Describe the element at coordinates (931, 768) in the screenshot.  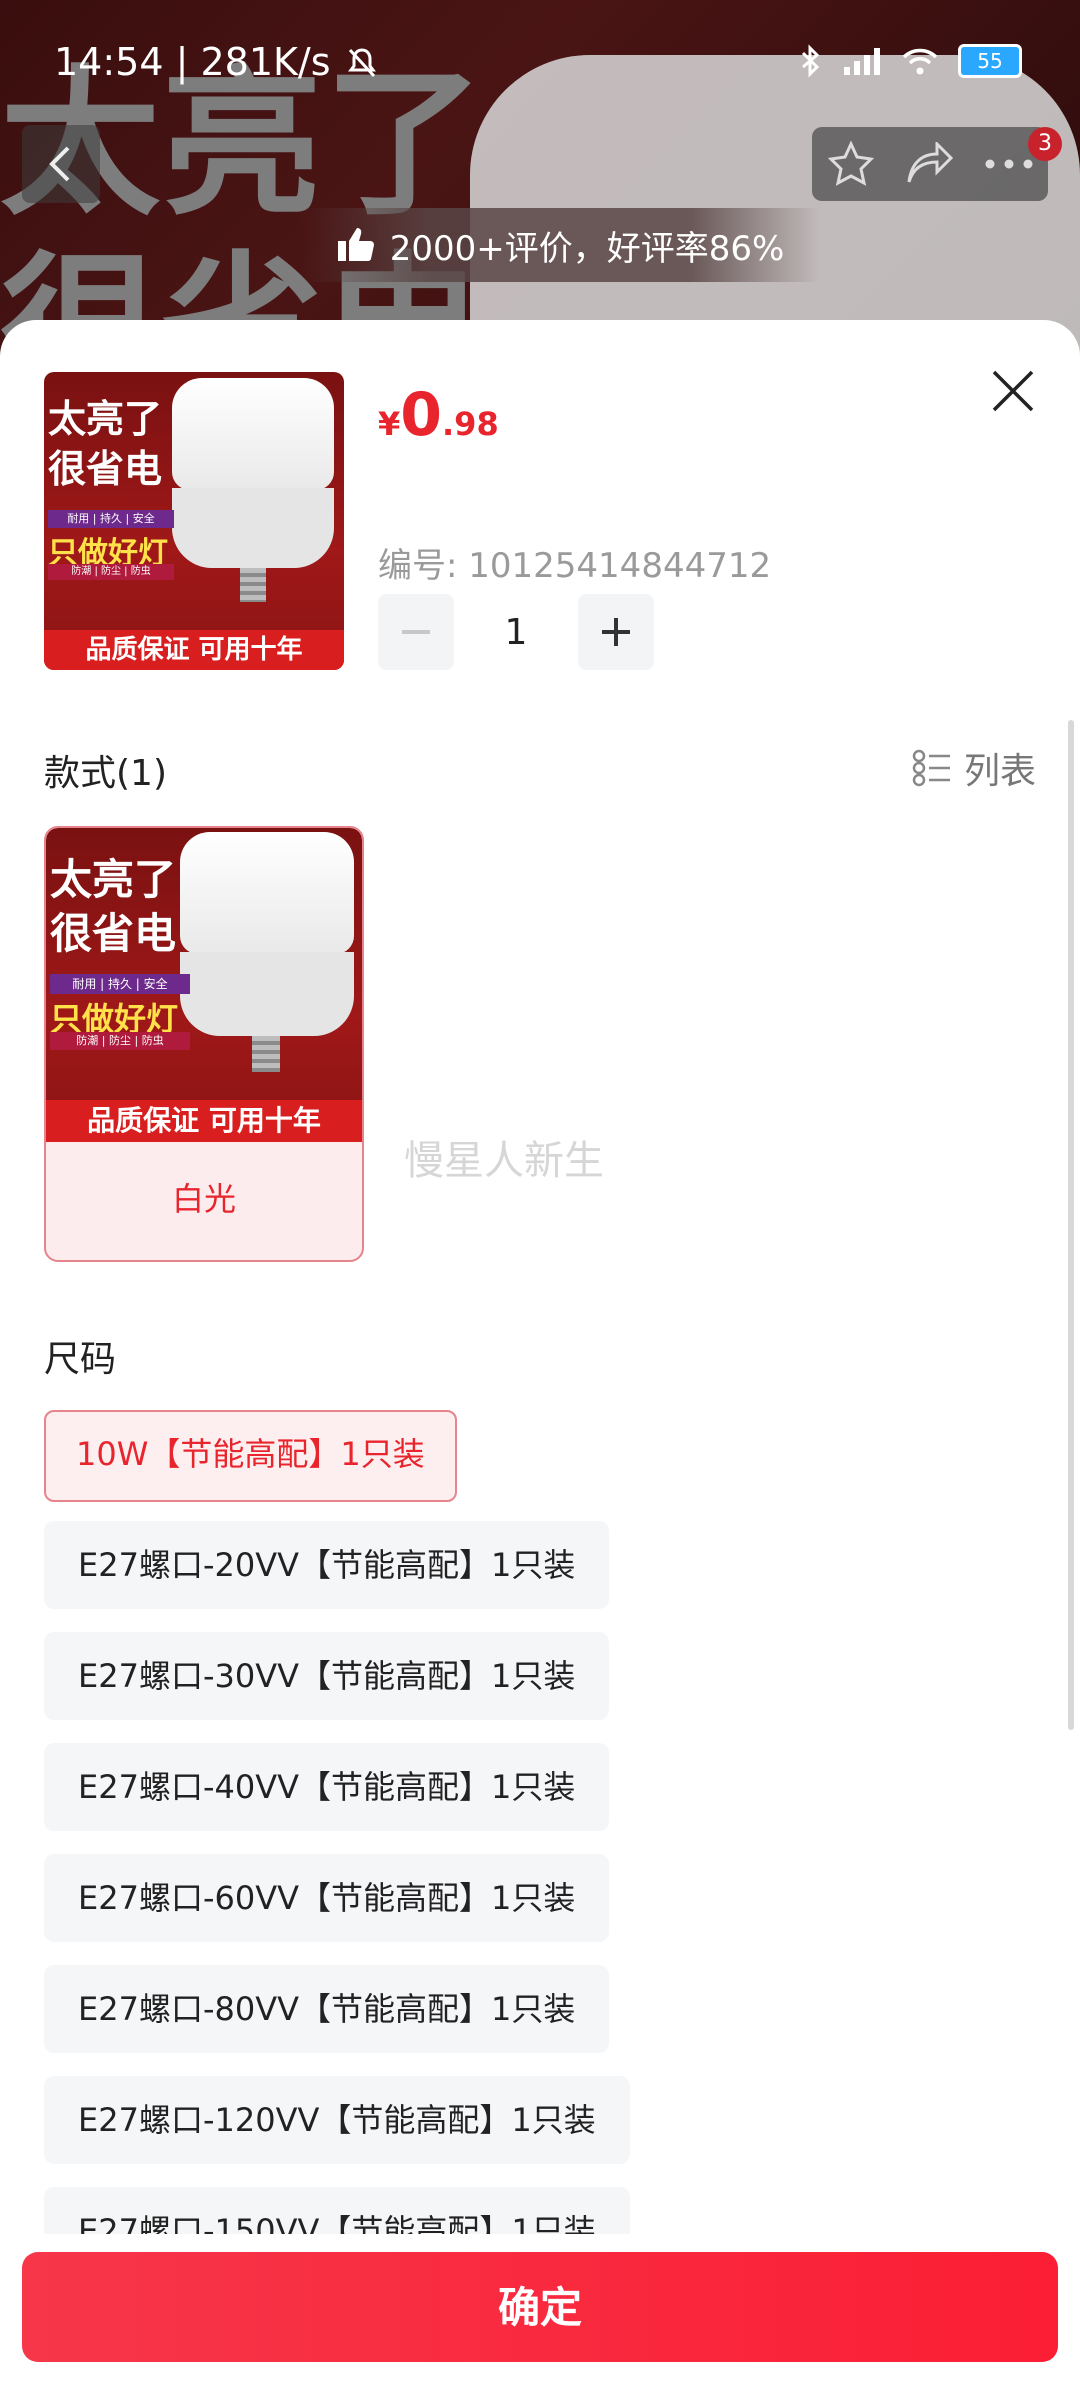
I see `list-icon` at that location.